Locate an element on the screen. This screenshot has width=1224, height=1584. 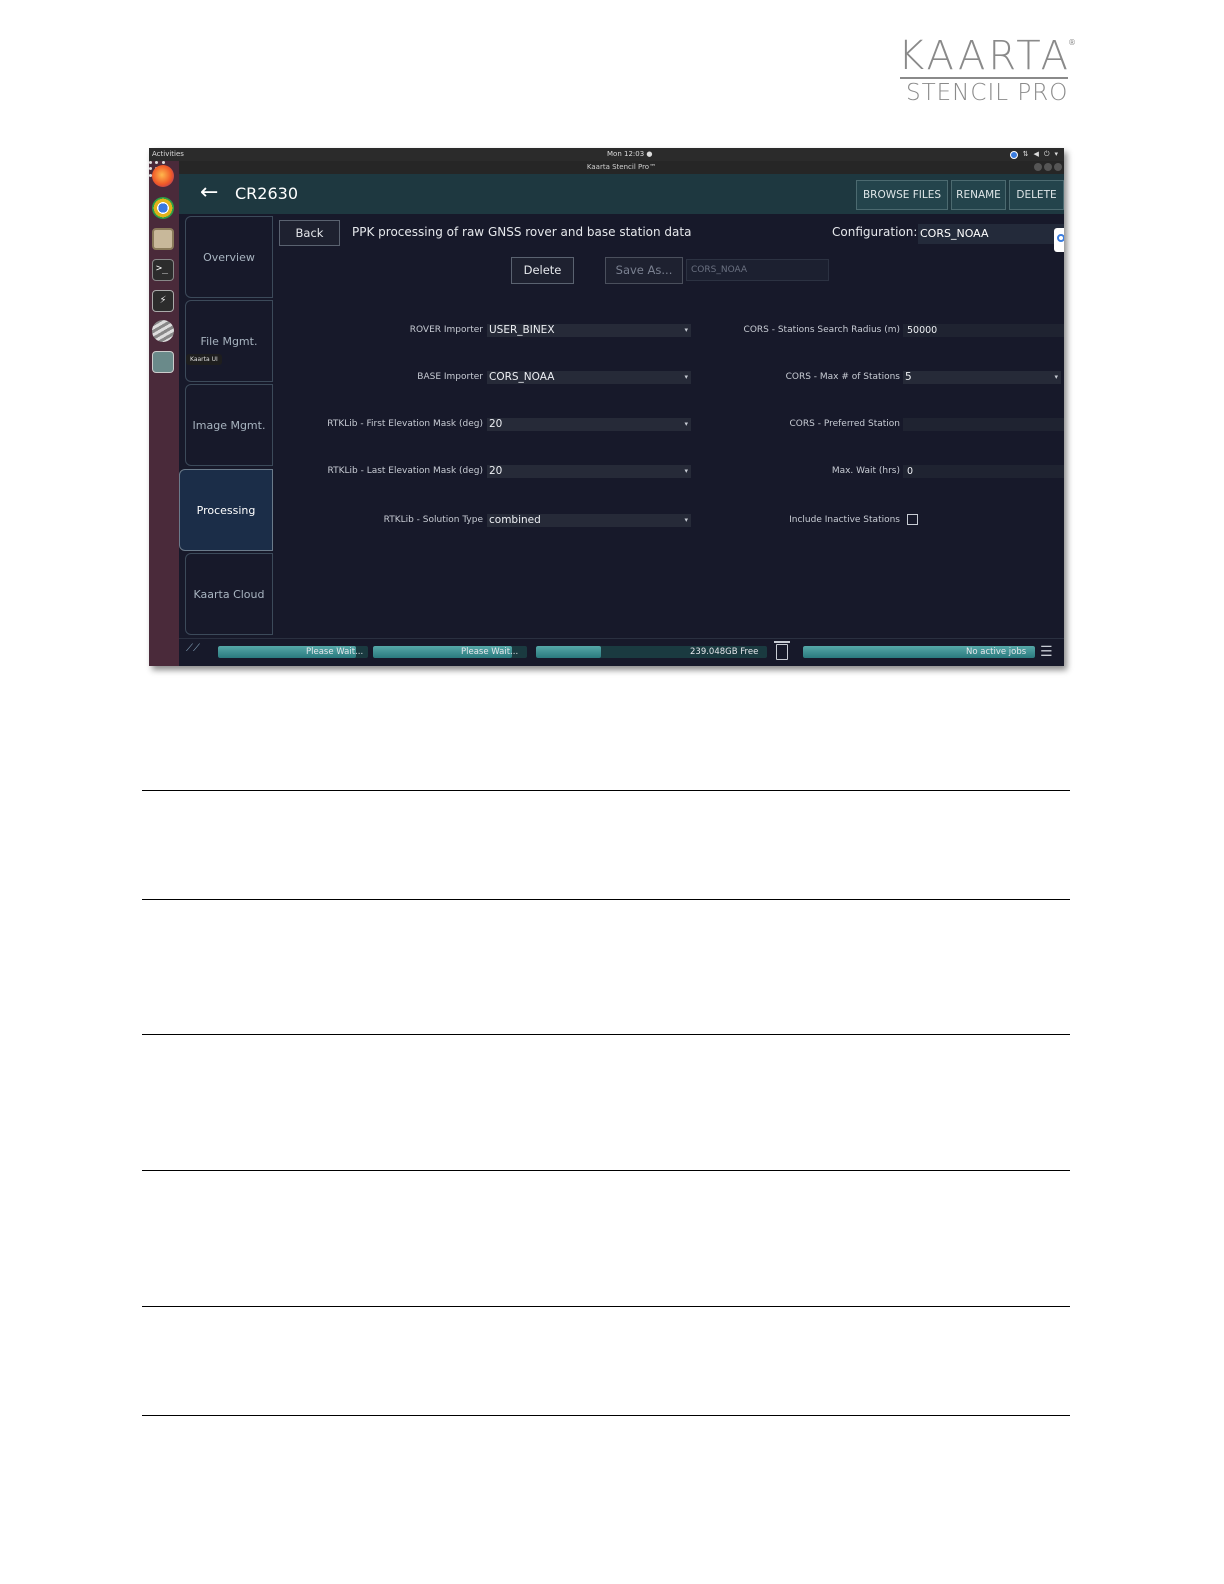
update-icon is located at coordinates (1013, 154).